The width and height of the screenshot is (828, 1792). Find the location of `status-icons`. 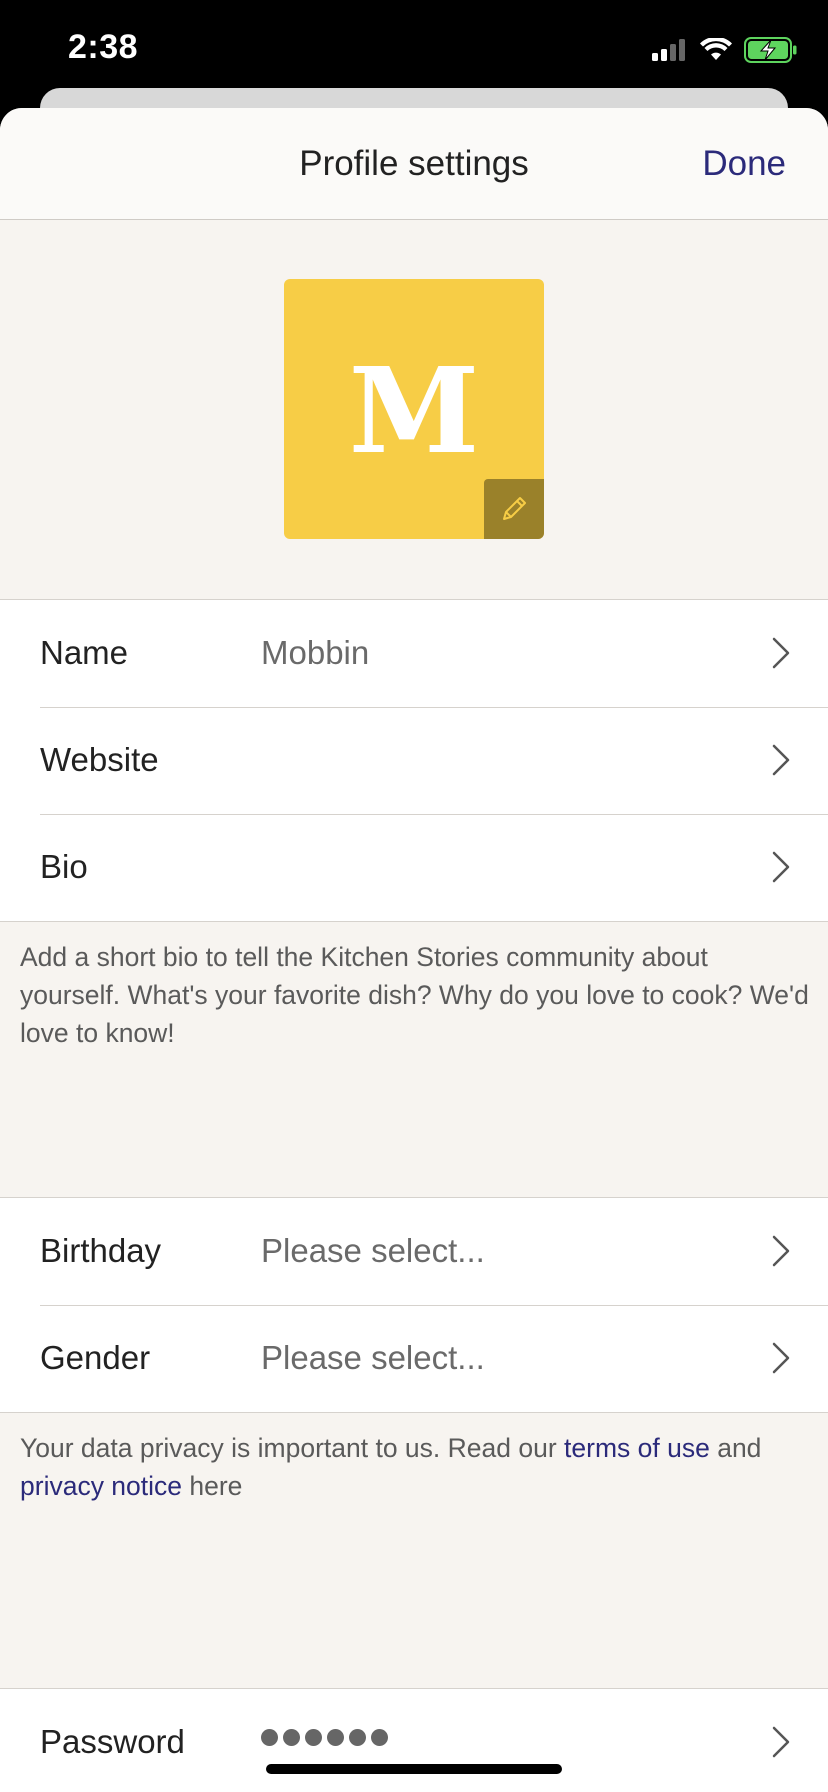

status-icons is located at coordinates (725, 50).